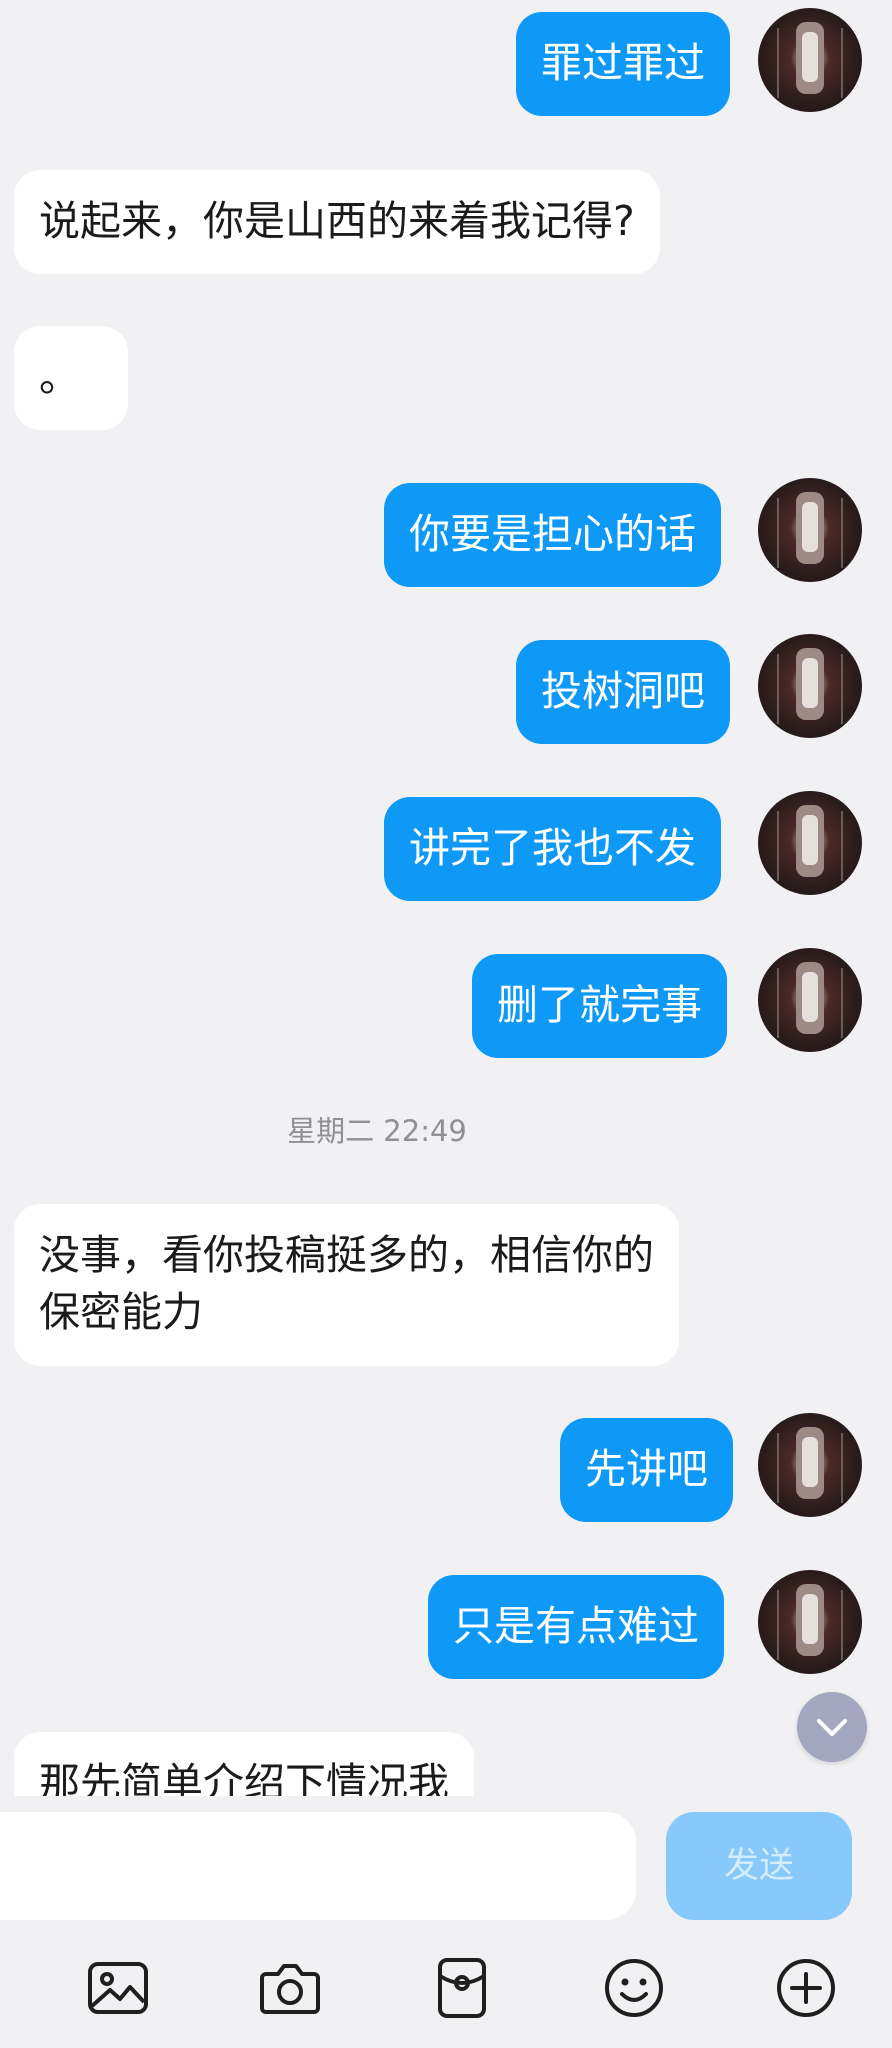 The height and width of the screenshot is (2048, 892). I want to click on message-text: 你要是担心的话, so click(552, 534).